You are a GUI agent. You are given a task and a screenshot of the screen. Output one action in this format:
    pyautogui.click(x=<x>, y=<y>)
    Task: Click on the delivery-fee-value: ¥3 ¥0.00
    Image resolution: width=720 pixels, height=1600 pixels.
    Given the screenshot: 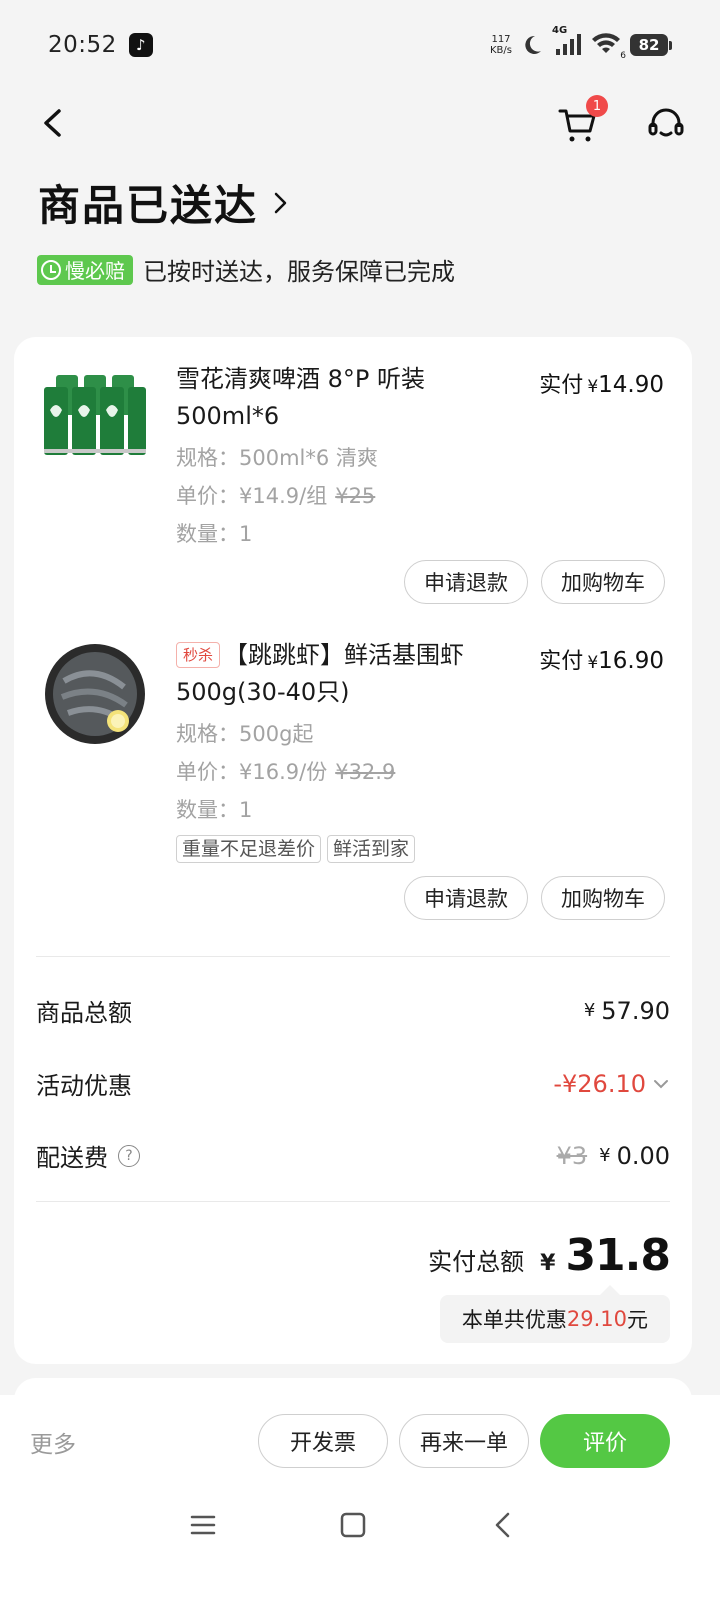 What is the action you would take?
    pyautogui.click(x=613, y=1156)
    